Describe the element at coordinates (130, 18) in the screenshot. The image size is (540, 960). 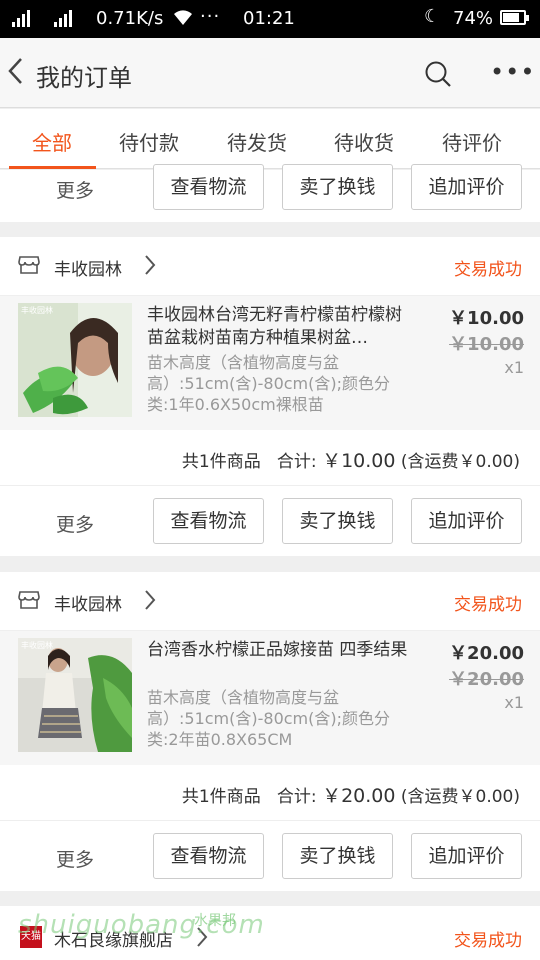
I see `network-speed: 0.71K/s` at that location.